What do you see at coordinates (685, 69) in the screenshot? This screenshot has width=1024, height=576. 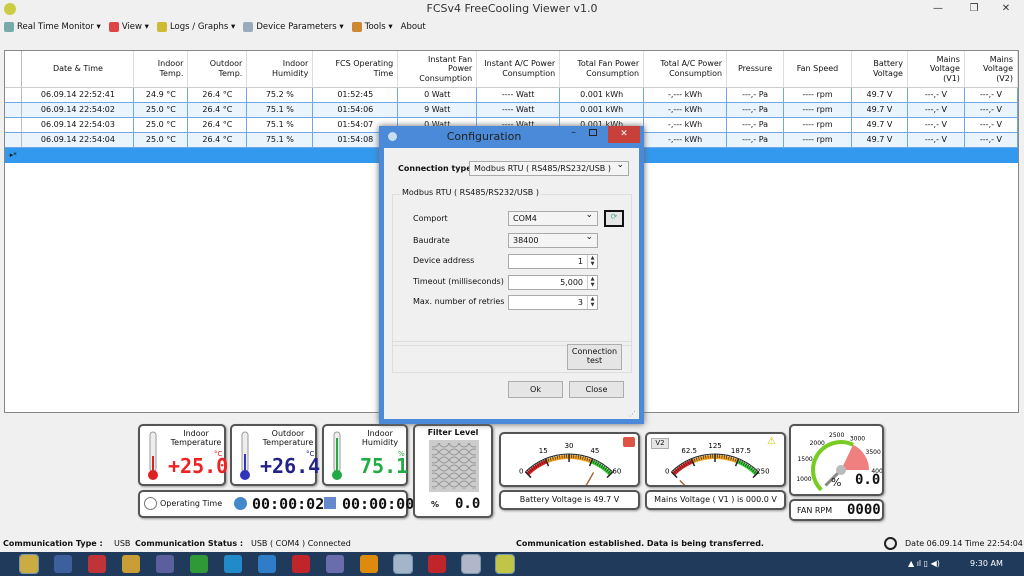 I see `column-header: Total A/C Power Consumption` at bounding box center [685, 69].